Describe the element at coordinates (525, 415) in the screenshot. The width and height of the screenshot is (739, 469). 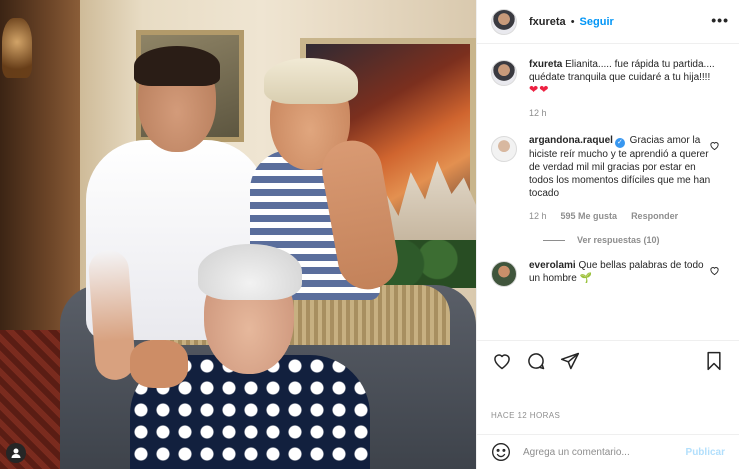
I see `post-timestamp: HACE 12 HORAS` at that location.